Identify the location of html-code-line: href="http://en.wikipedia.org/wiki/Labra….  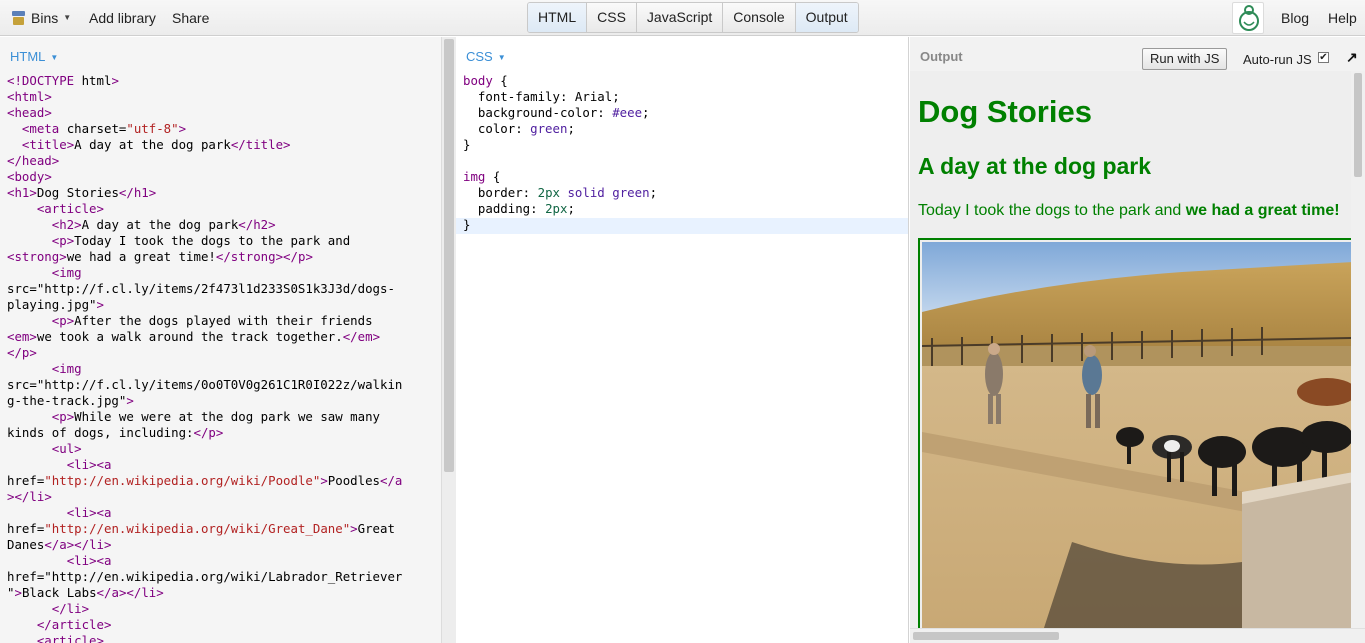
(205, 576).